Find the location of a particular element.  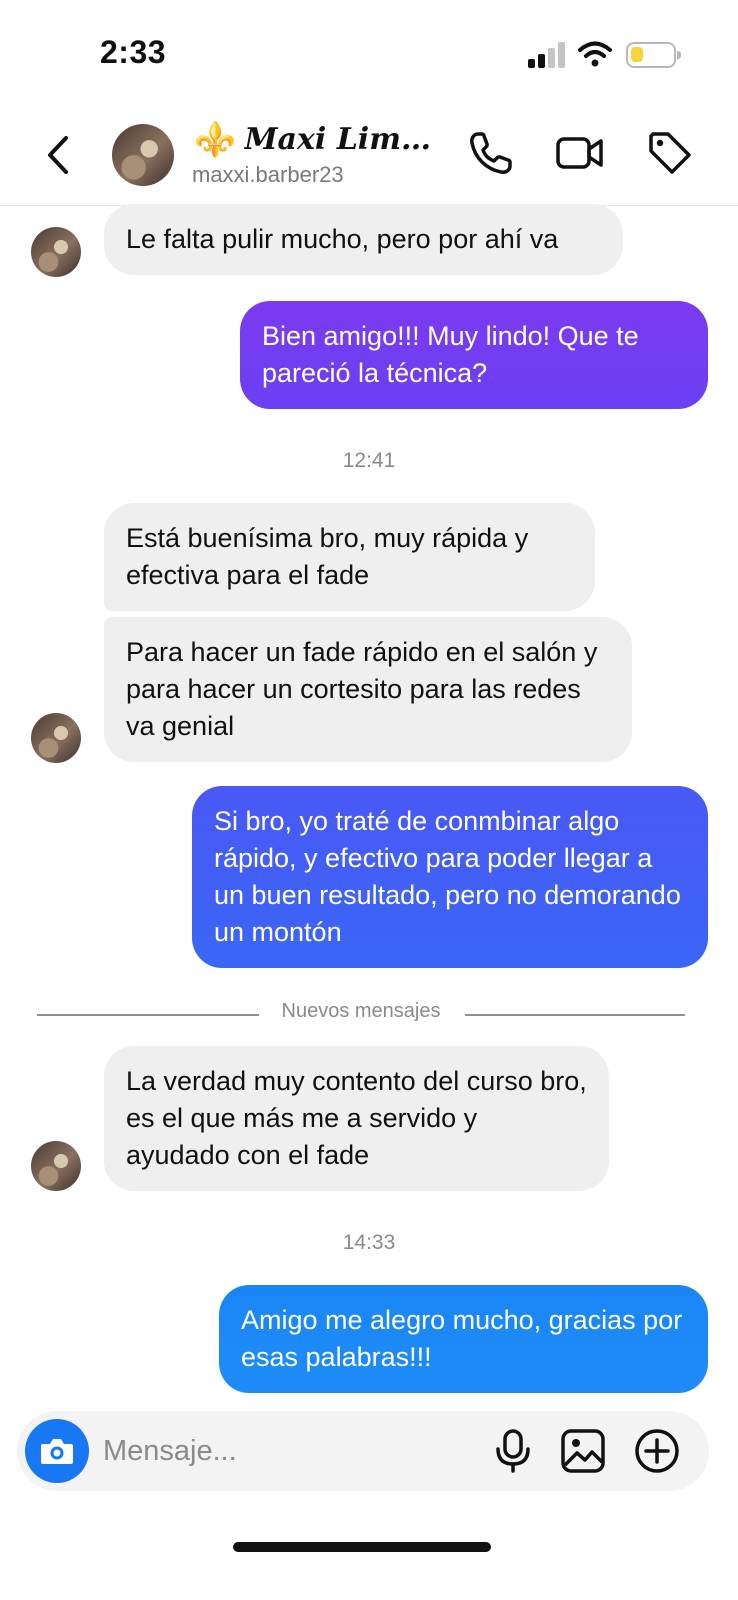

phone-icon is located at coordinates (491, 153).